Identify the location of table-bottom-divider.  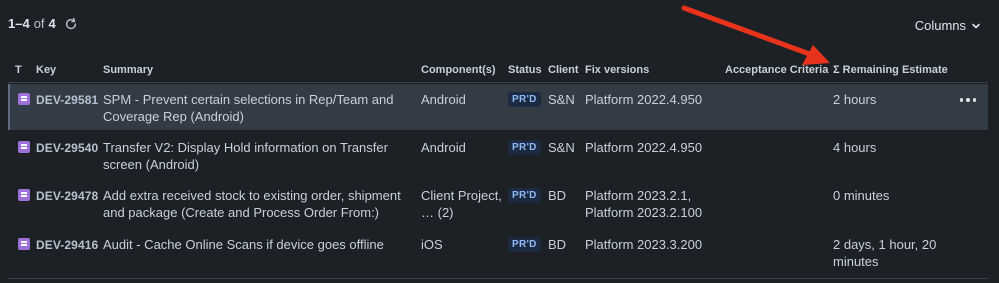
(498, 278).